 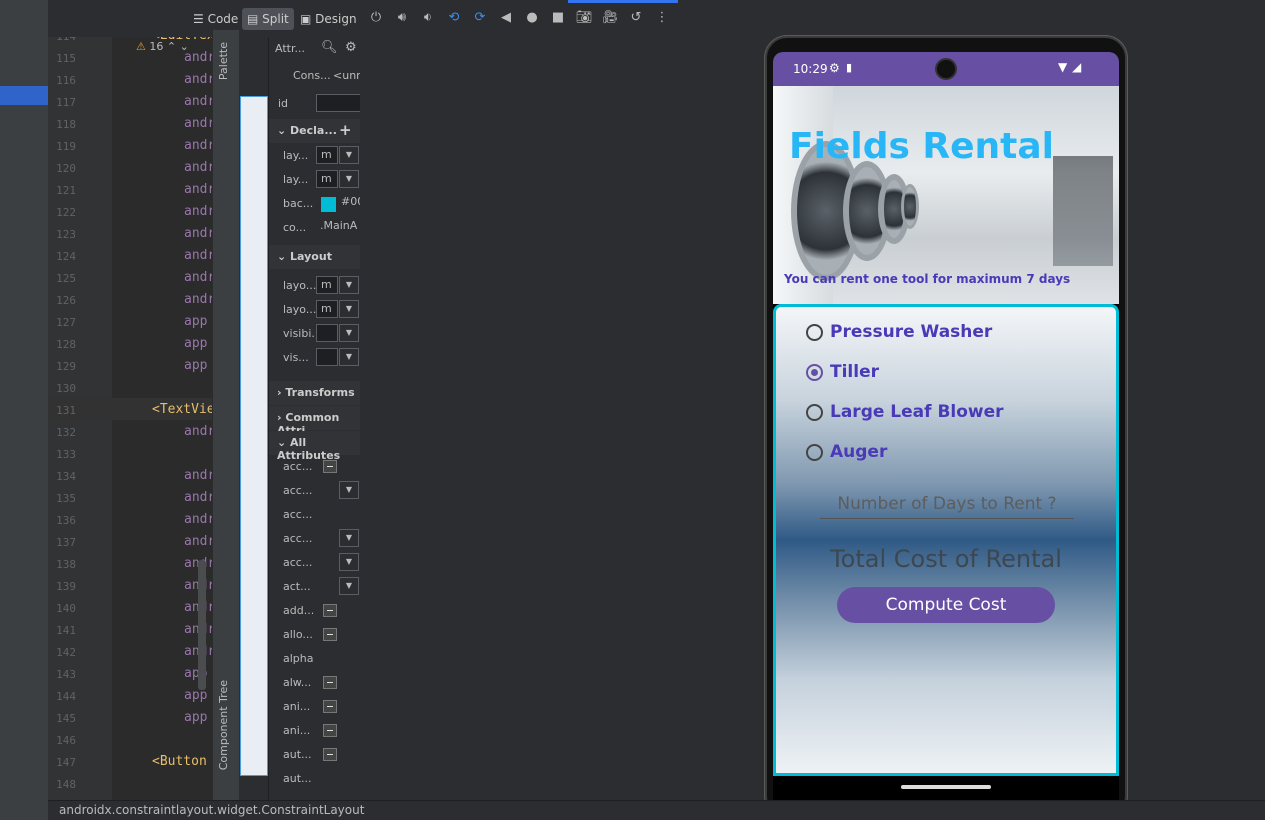 I want to click on editor-scrollbar, so click(x=202, y=625).